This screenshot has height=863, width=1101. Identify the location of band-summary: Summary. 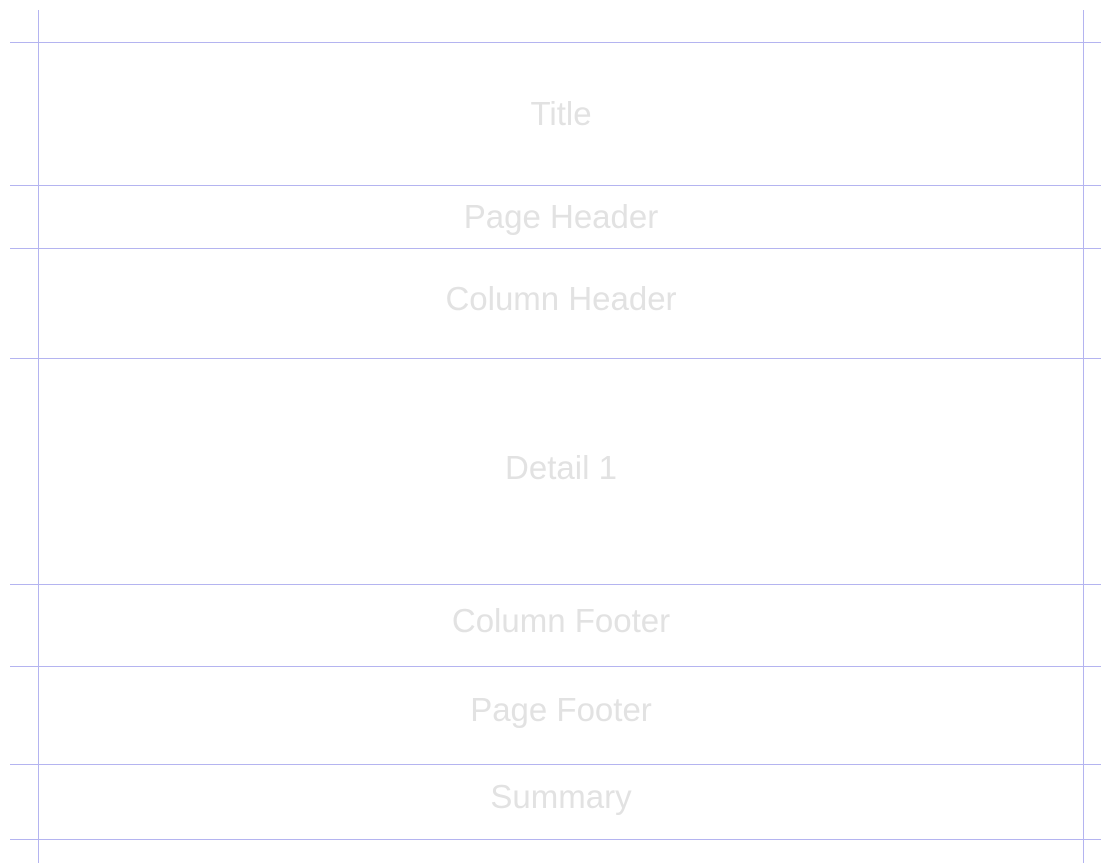
(561, 797).